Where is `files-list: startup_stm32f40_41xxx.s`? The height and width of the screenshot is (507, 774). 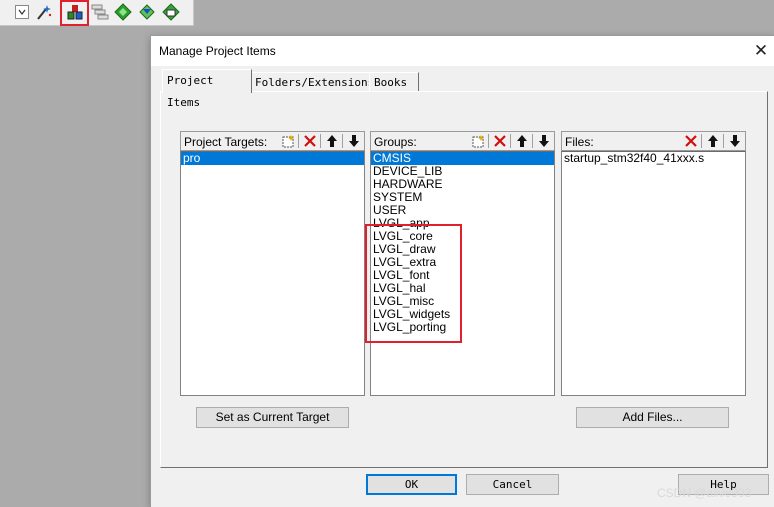
files-list: startup_stm32f40_41xxx.s is located at coordinates (653, 273).